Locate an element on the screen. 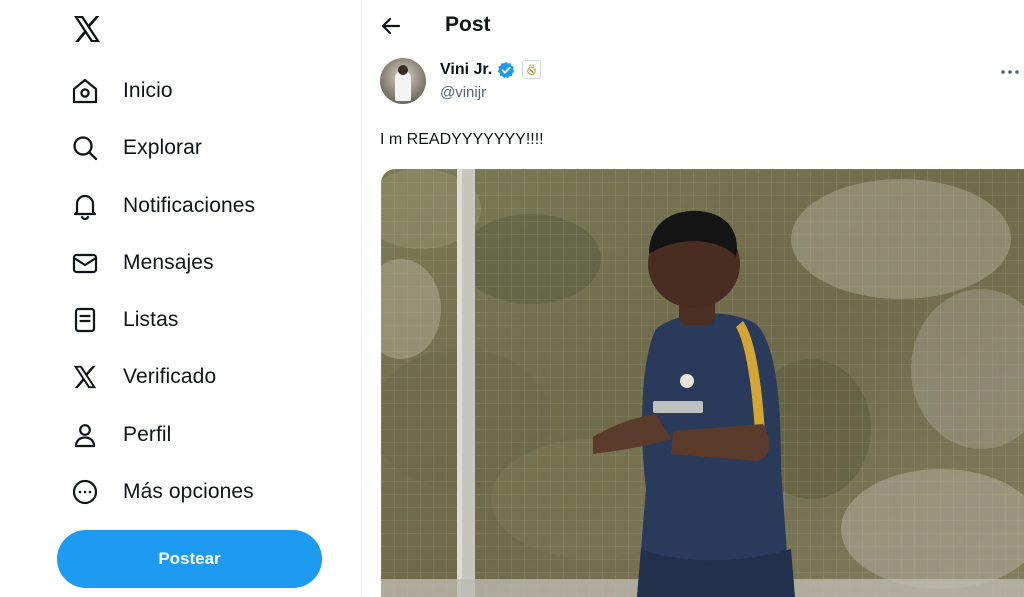  sidebar-item-mensajes: Mensajes is located at coordinates (144, 263).